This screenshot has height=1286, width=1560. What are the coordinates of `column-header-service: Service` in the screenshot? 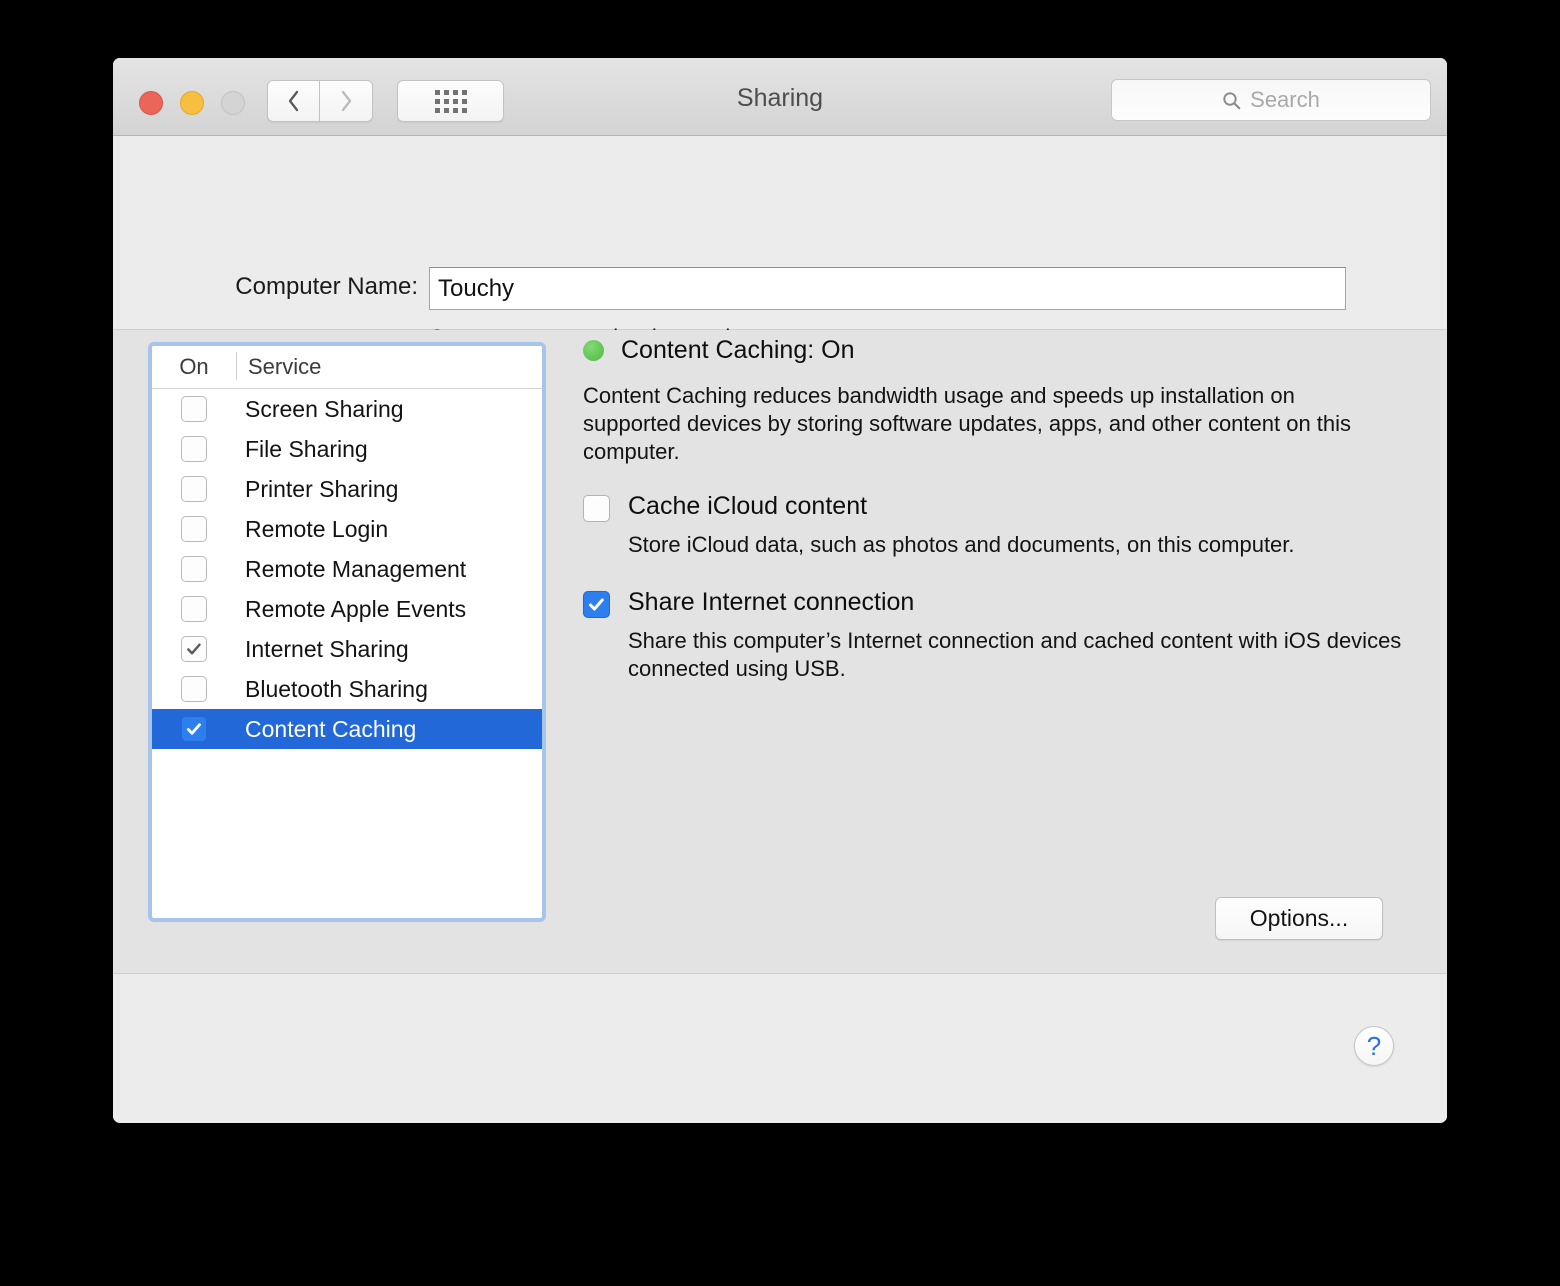 It's located at (285, 366).